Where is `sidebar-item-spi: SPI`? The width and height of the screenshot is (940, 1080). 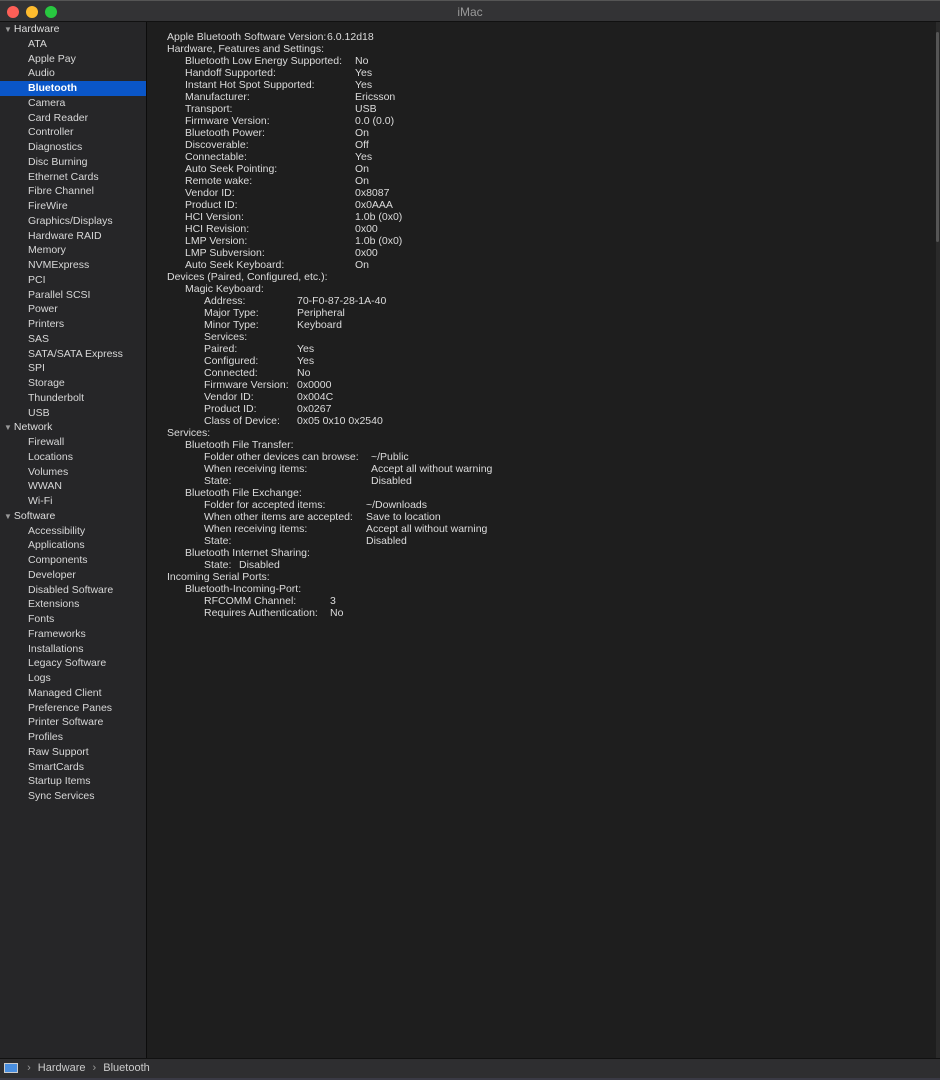
sidebar-item-spi: SPI is located at coordinates (73, 368).